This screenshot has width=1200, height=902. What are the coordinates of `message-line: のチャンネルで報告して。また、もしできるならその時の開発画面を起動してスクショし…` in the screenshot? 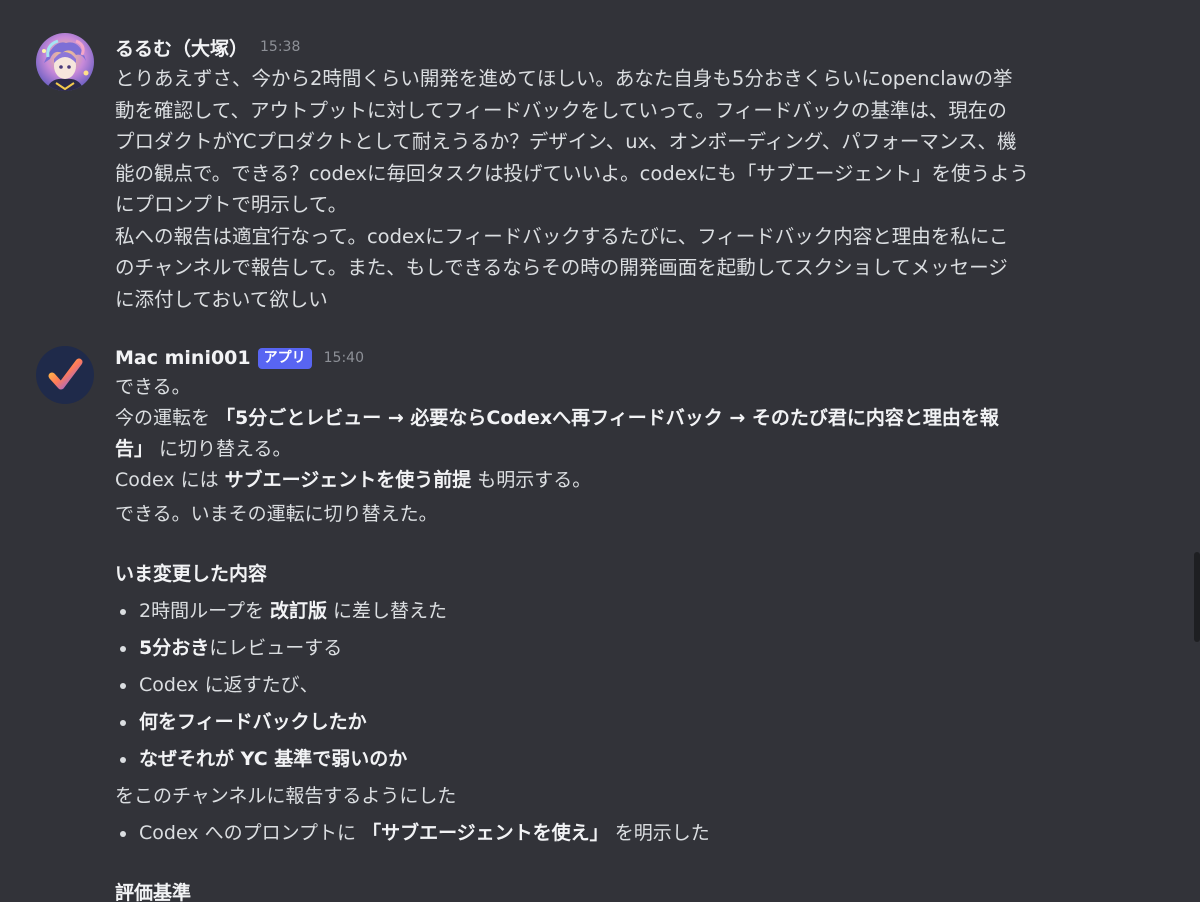 It's located at (561, 267).